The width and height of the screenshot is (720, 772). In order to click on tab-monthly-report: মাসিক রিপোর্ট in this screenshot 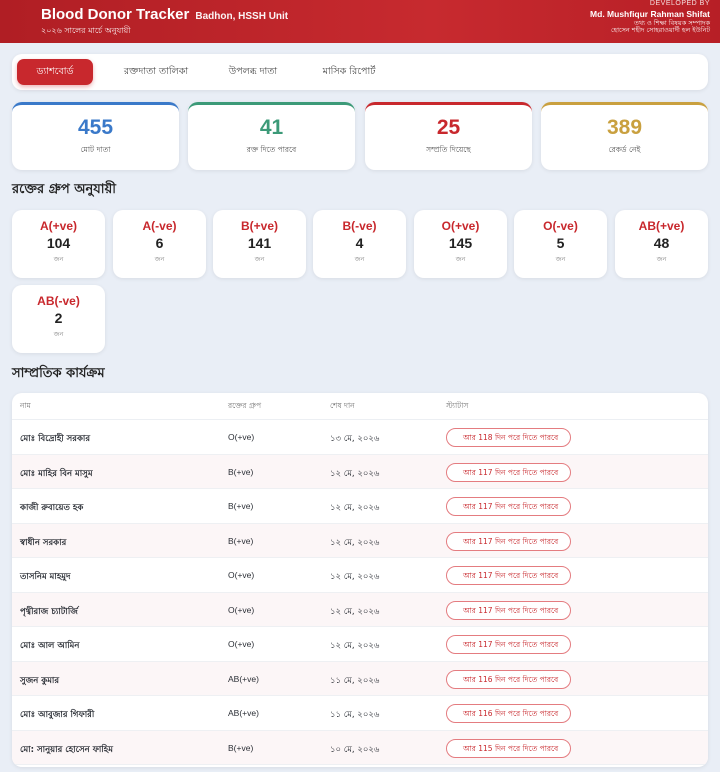, I will do `click(349, 72)`.